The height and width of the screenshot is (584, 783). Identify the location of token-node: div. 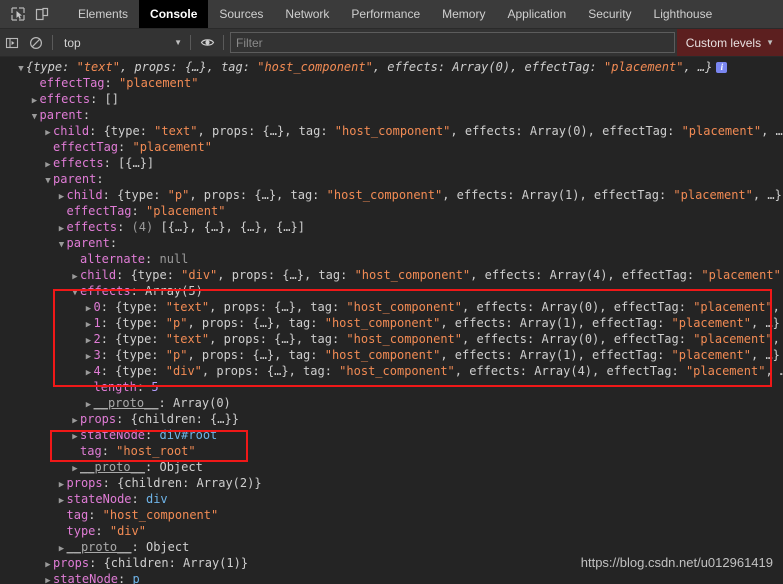
(157, 499).